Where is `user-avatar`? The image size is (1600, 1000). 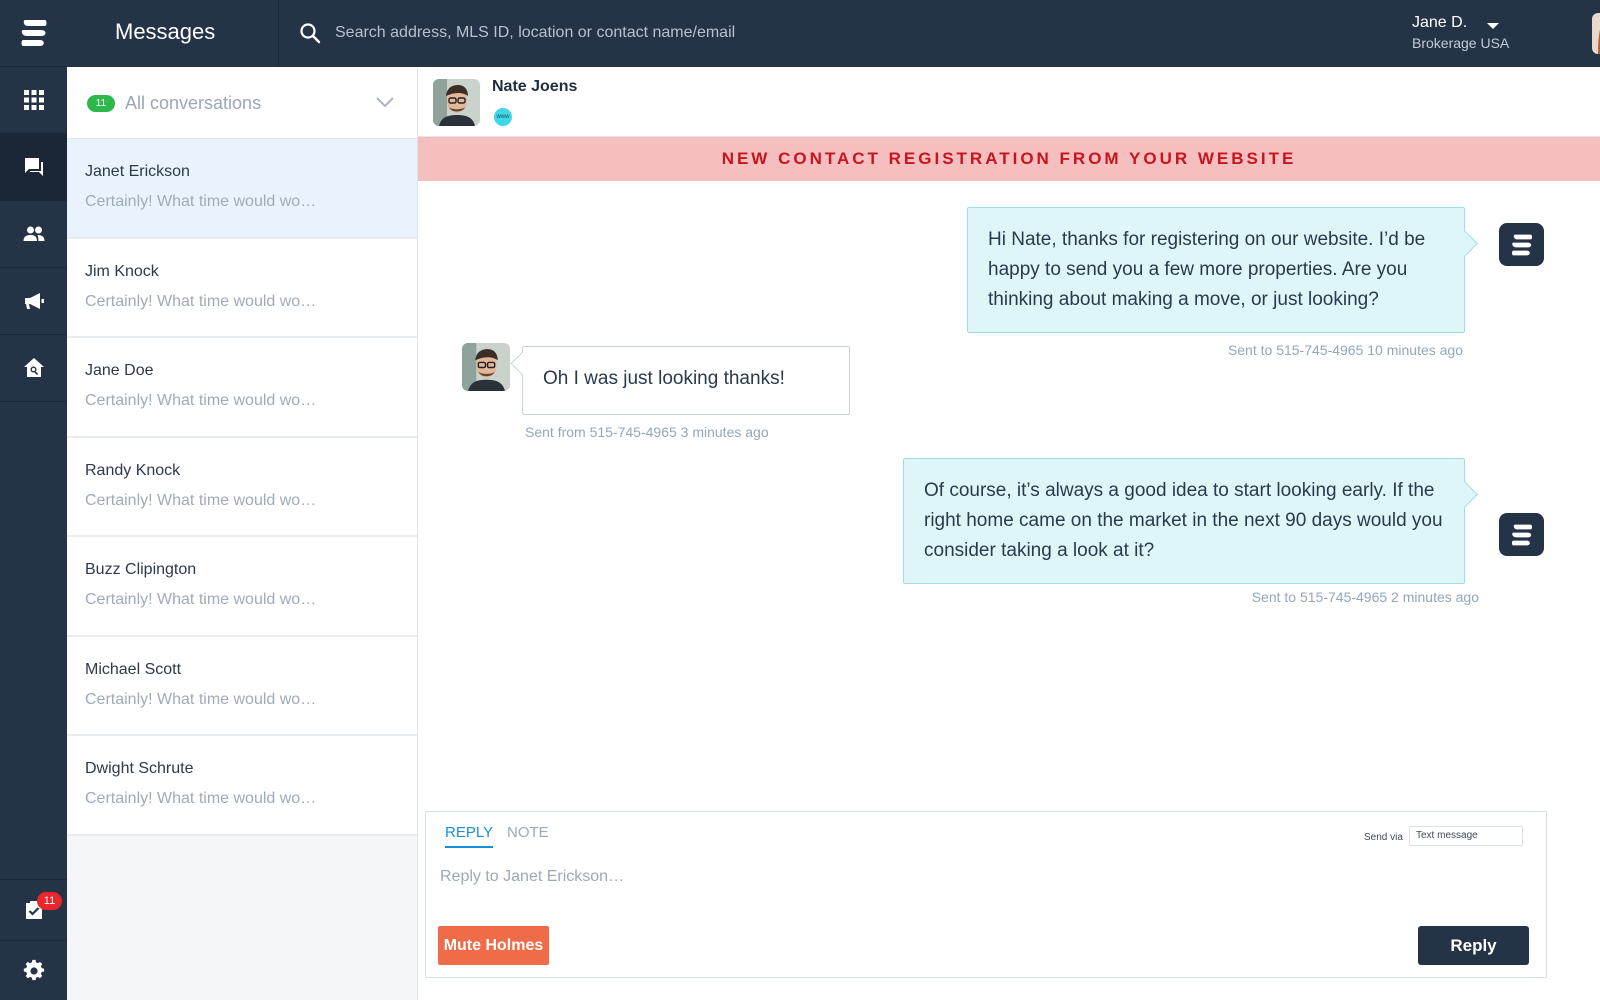 user-avatar is located at coordinates (1596, 33).